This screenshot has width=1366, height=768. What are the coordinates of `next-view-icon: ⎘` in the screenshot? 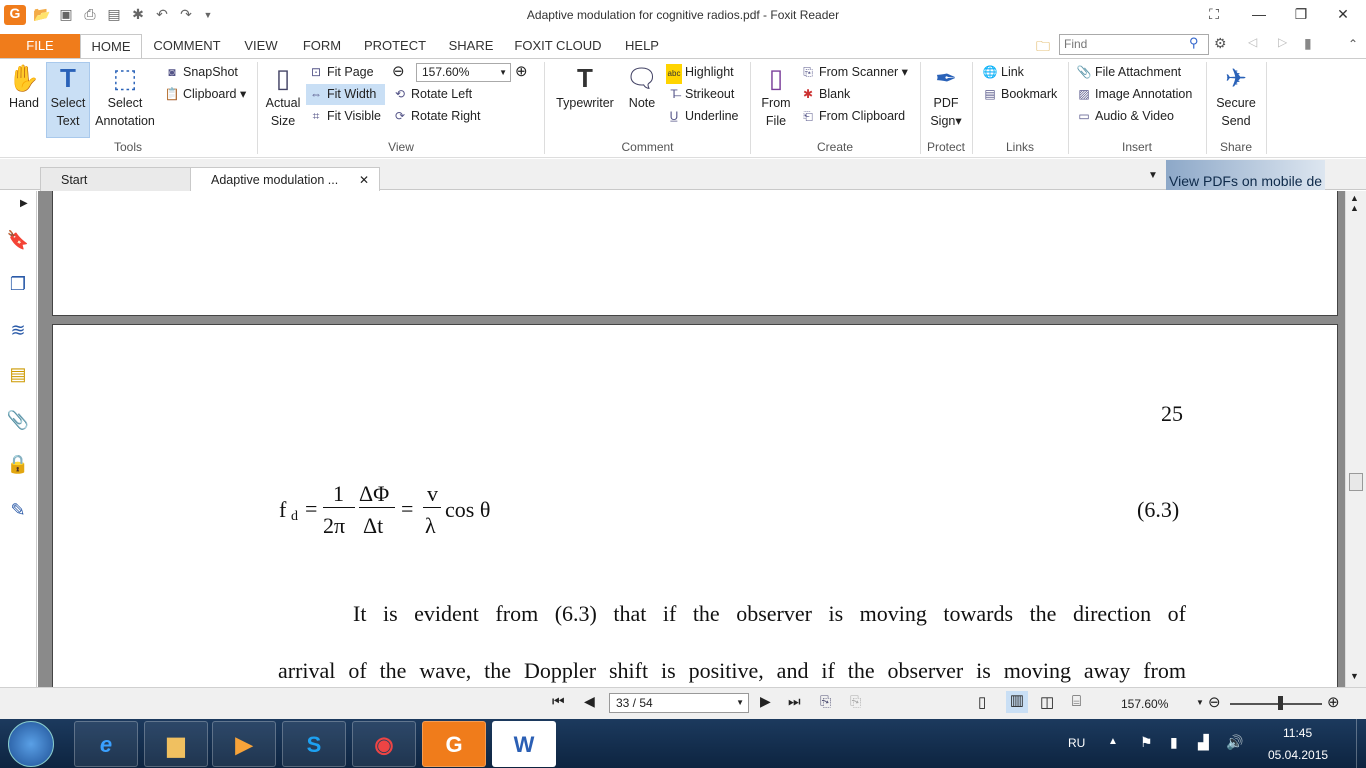 It's located at (855, 701).